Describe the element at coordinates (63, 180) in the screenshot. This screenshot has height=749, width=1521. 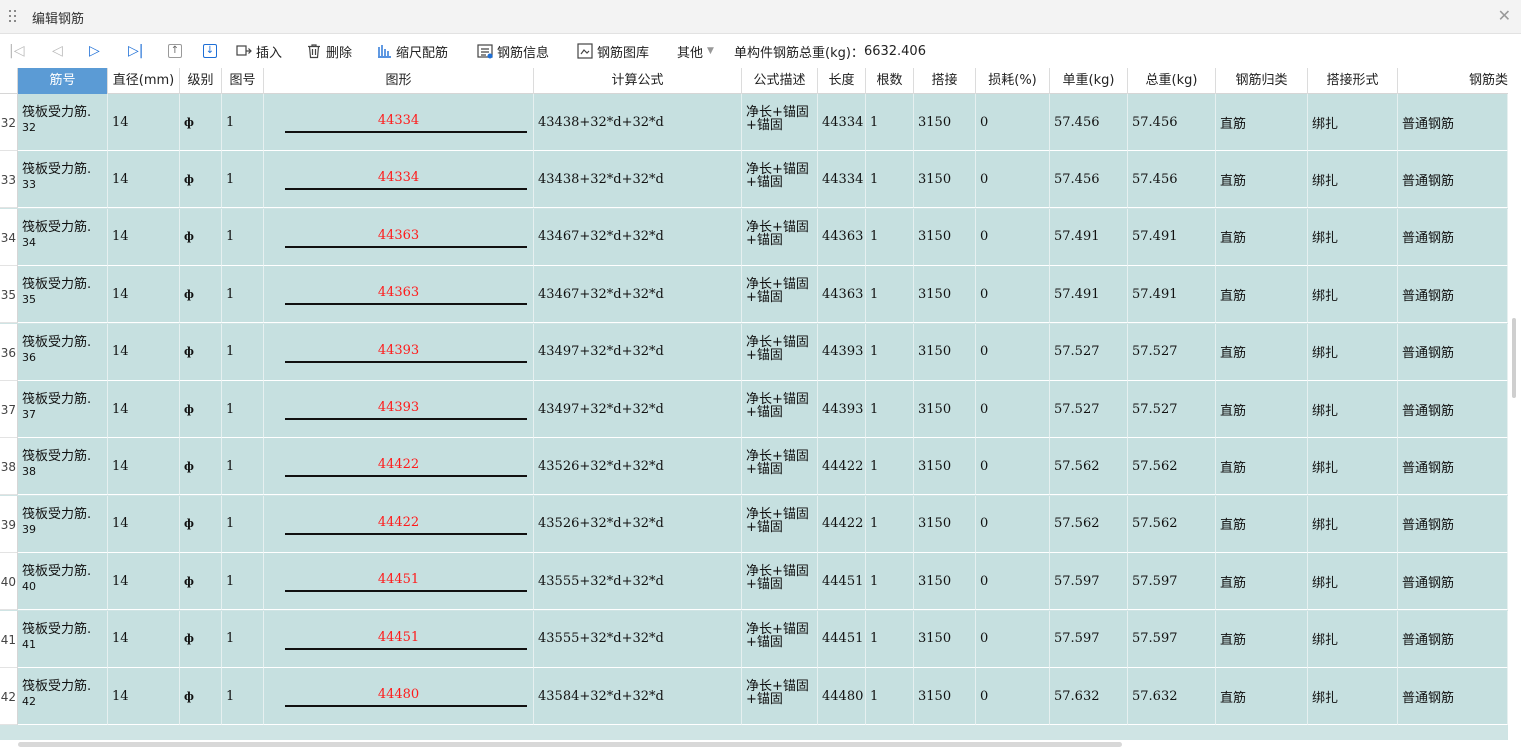
I see `name-cell: 筏板受力筋. 33` at that location.